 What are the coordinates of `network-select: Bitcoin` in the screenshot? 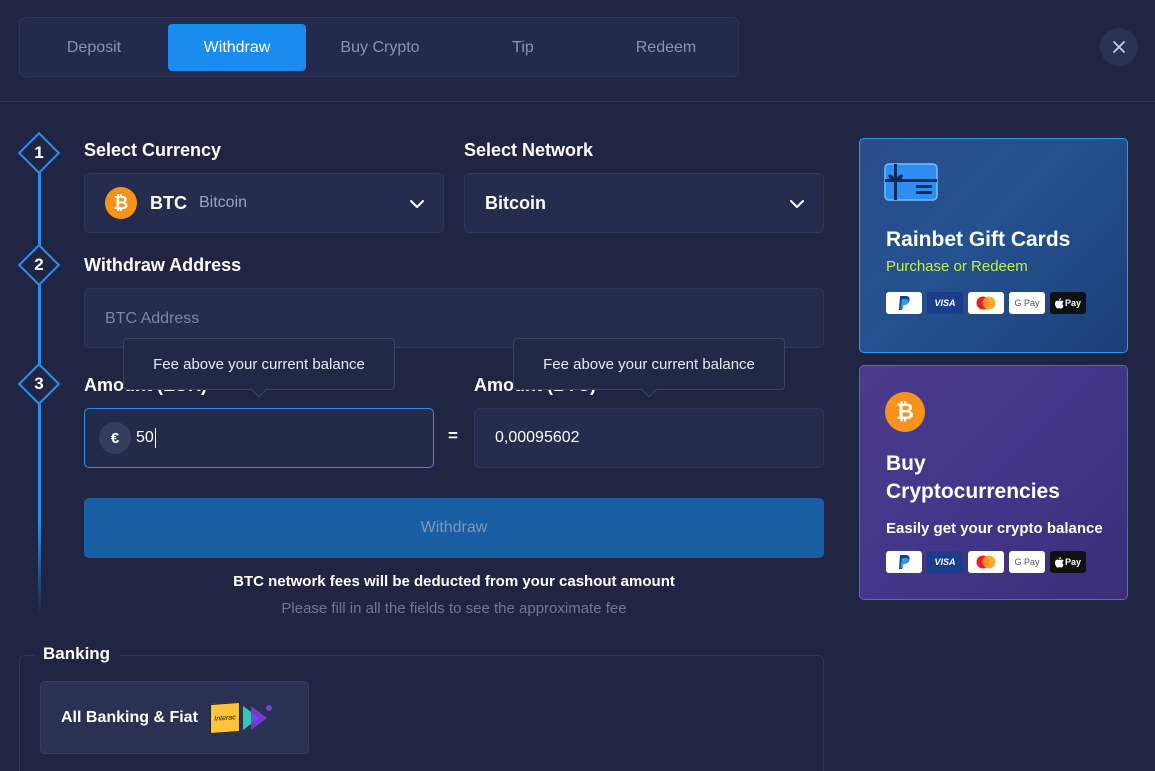 It's located at (644, 203).